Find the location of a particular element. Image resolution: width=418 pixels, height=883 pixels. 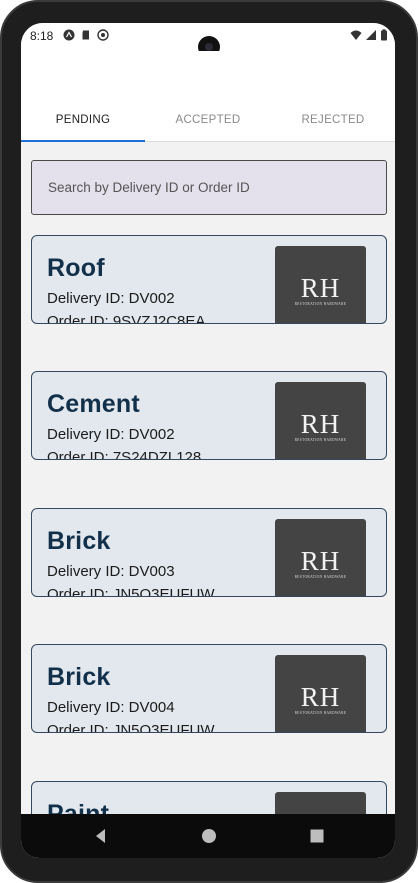

system-nav-bar is located at coordinates (208, 836).